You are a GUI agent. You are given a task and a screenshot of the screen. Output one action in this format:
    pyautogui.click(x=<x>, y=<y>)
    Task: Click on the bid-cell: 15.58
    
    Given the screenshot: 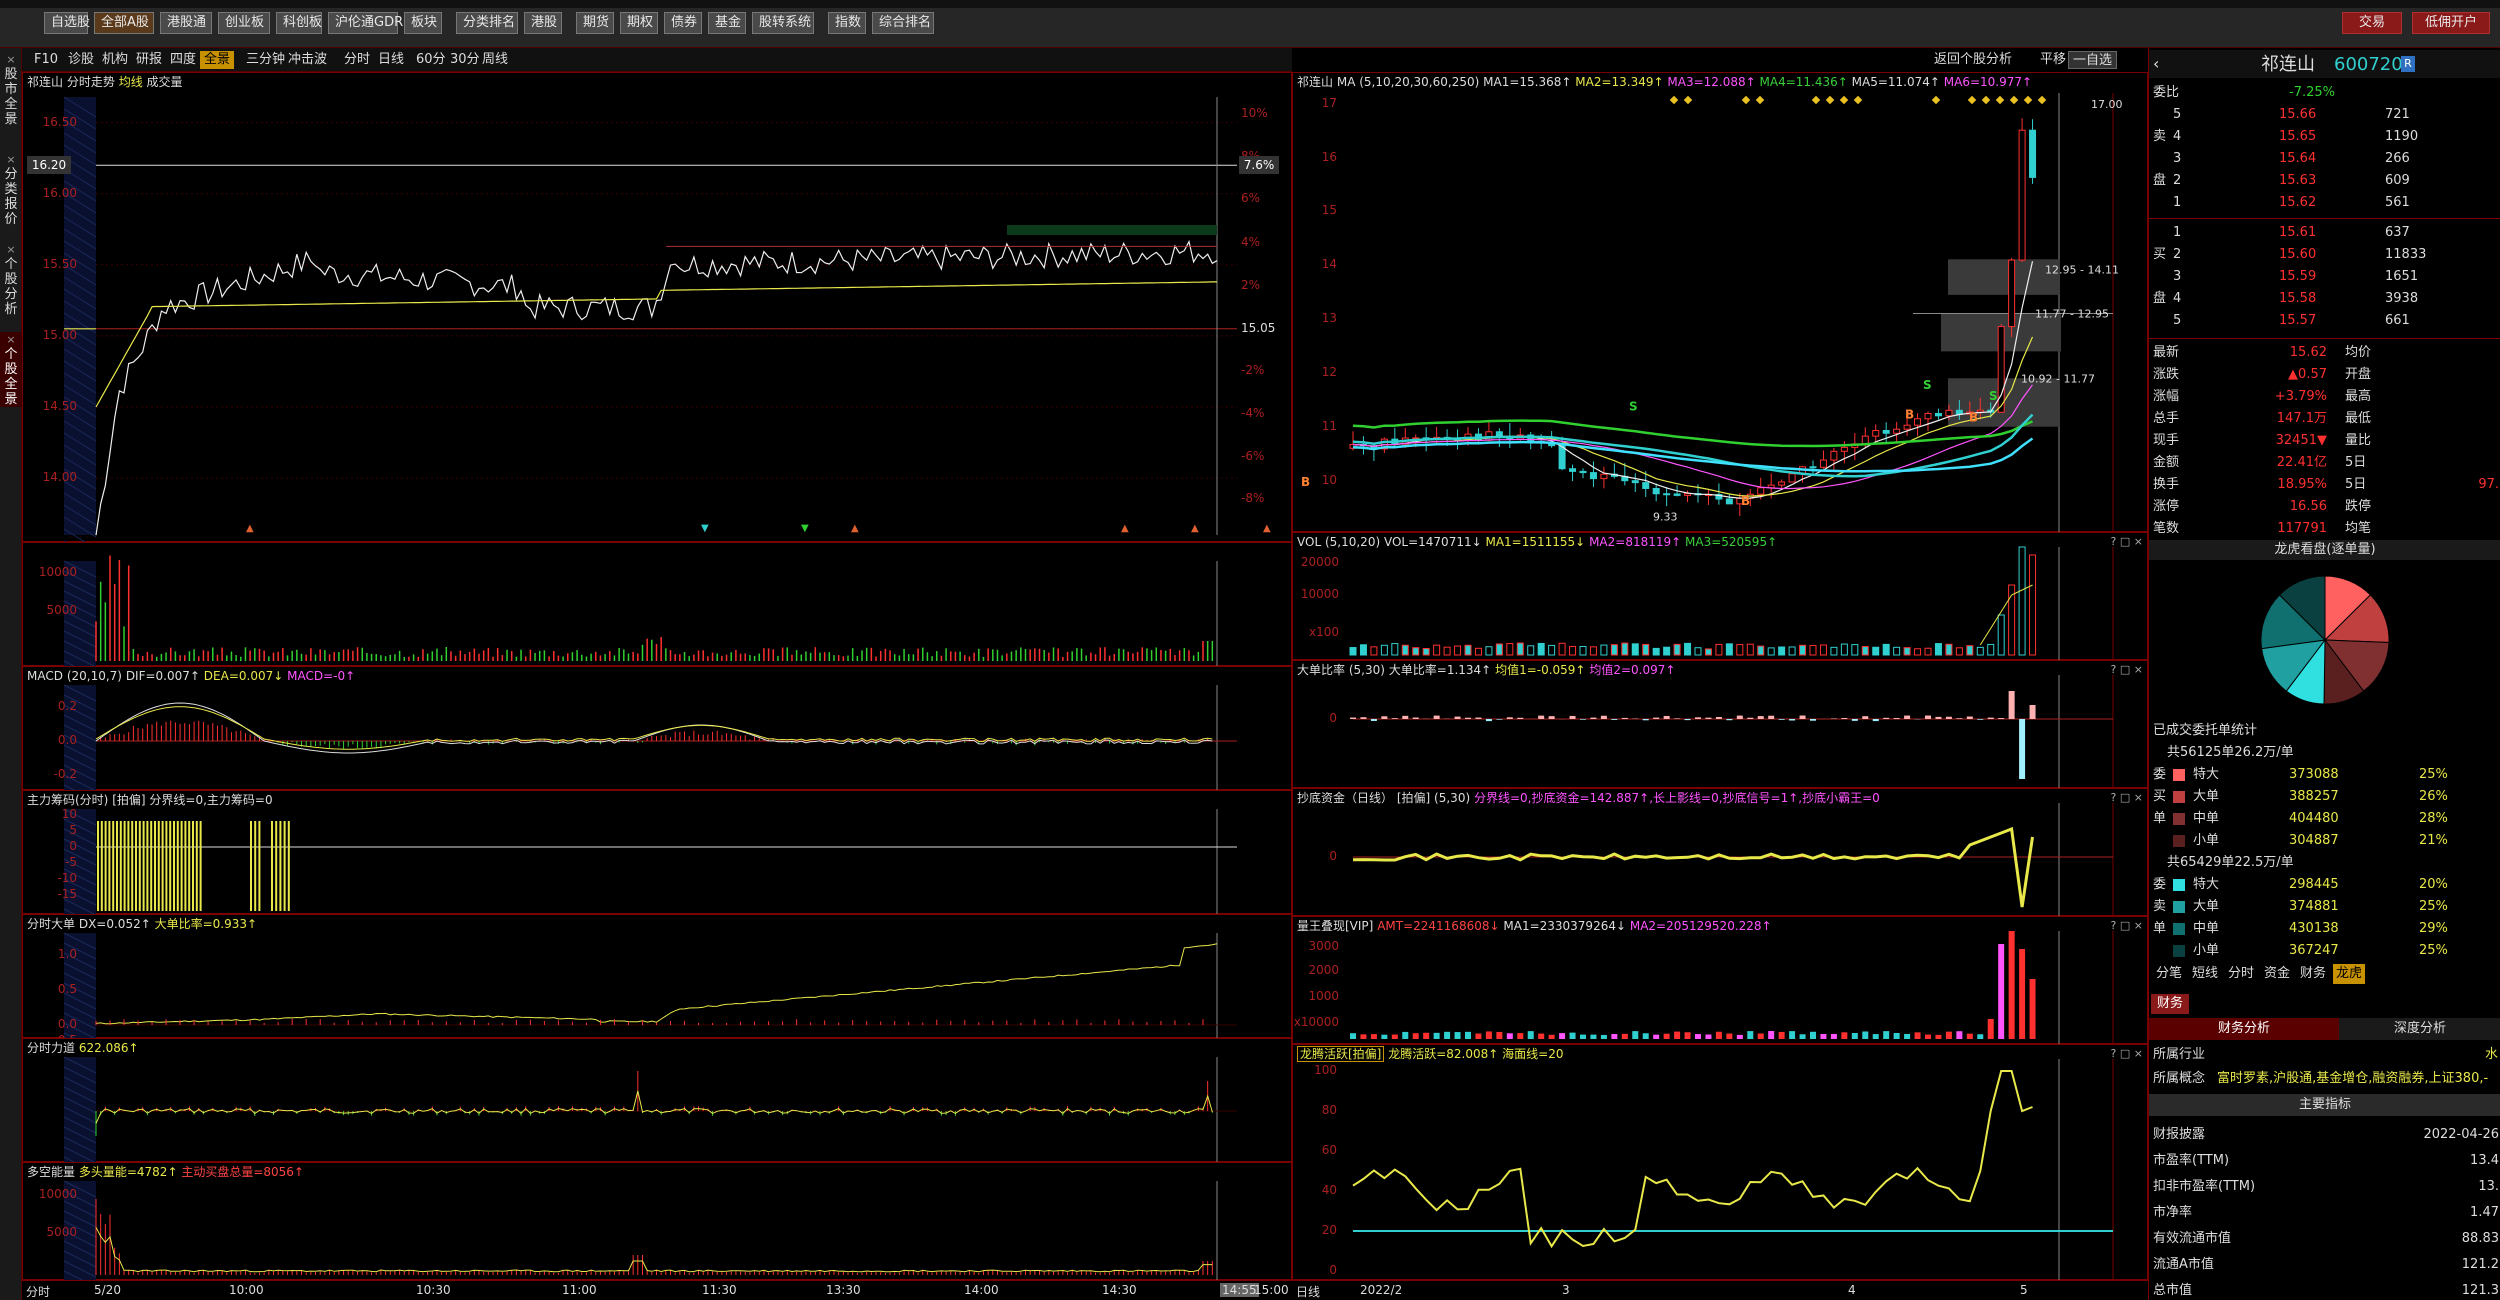 What is the action you would take?
    pyautogui.click(x=2298, y=298)
    